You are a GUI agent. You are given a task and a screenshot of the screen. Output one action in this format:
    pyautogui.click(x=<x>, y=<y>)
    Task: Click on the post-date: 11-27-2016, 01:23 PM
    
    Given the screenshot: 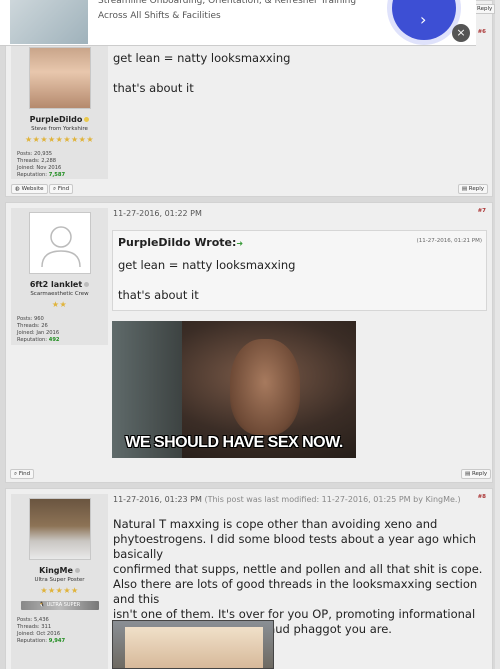 What is the action you would take?
    pyautogui.click(x=157, y=499)
    